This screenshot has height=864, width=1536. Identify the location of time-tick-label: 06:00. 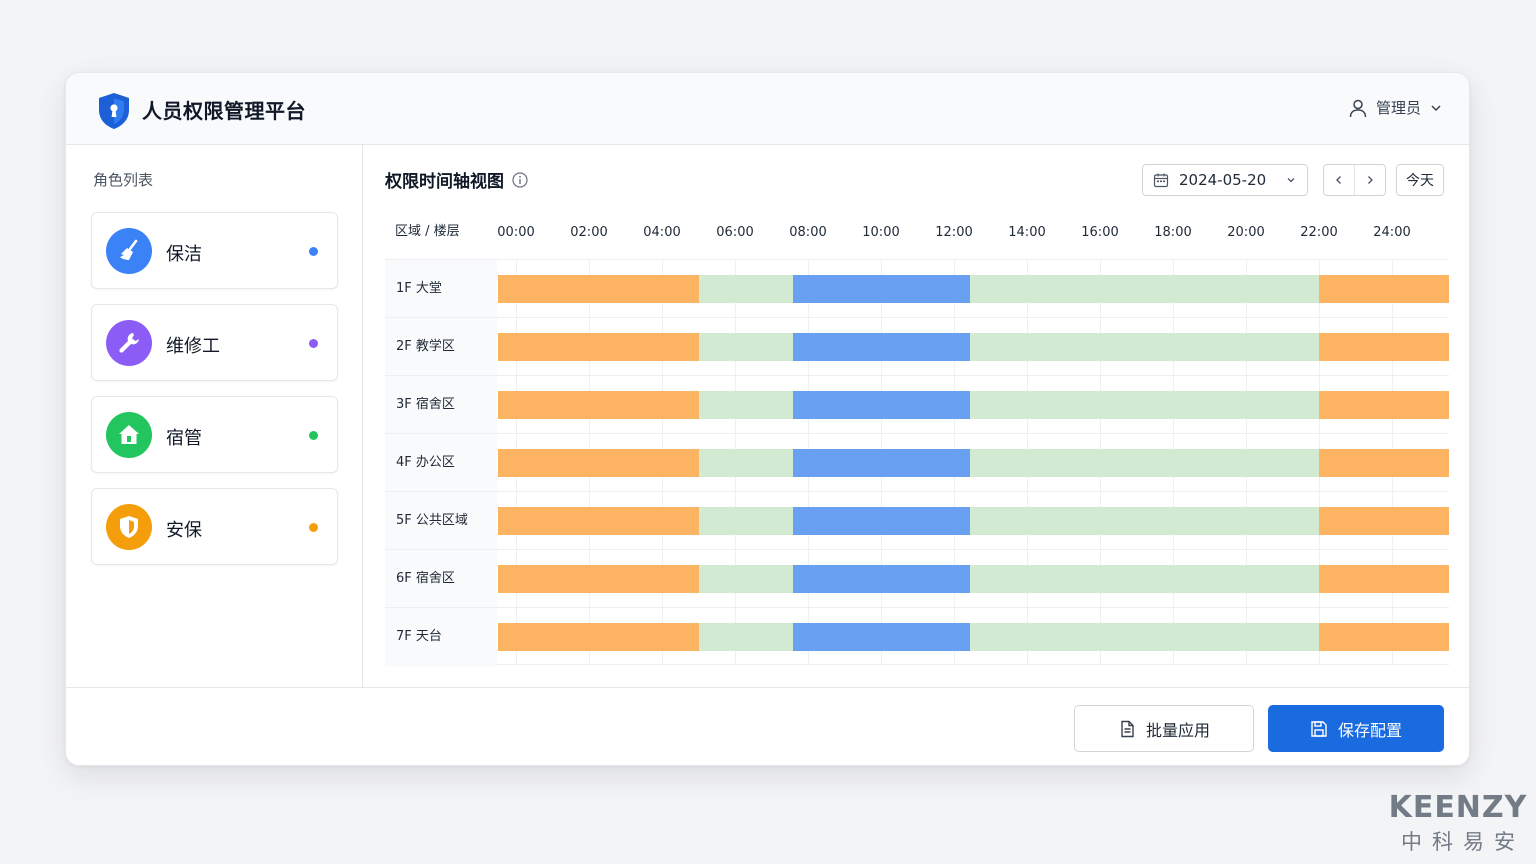
(735, 232).